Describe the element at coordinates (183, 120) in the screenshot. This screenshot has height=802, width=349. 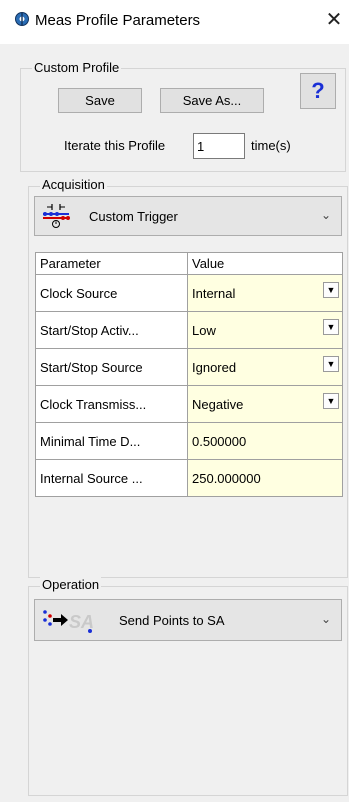
I see `custom-profile-group` at that location.